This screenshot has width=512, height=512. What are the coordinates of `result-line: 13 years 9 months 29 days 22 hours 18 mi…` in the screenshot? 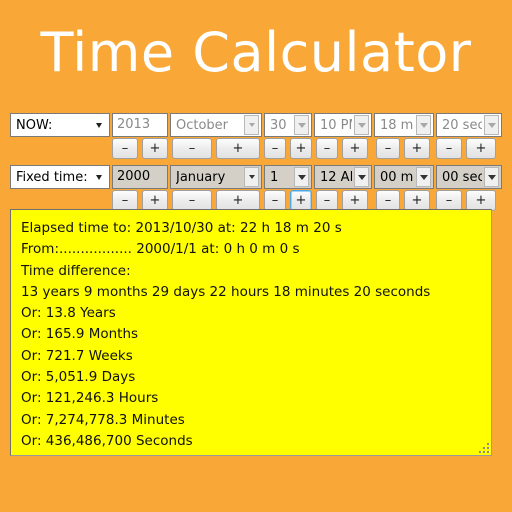 It's located at (226, 291).